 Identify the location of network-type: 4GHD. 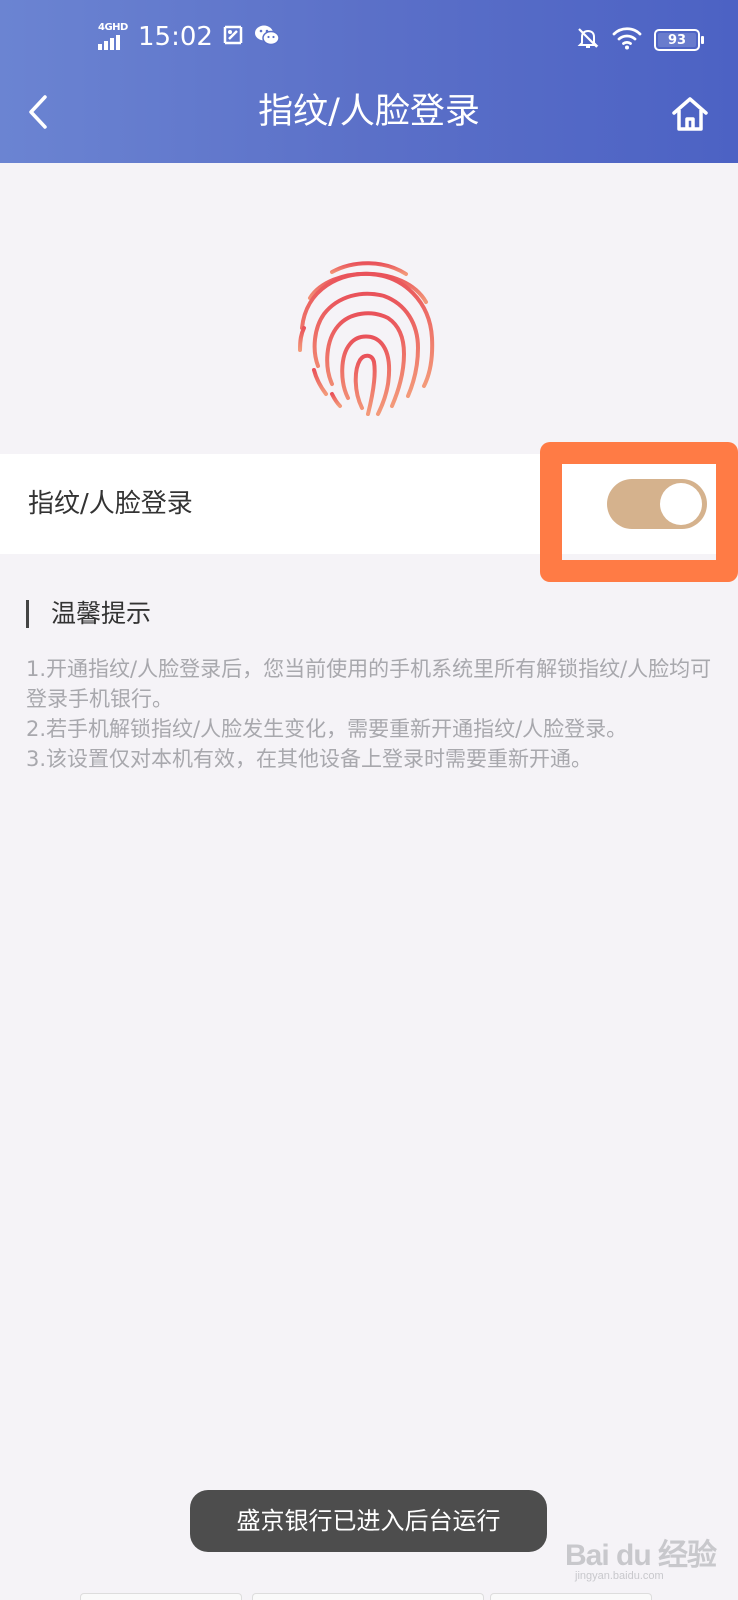
(113, 27).